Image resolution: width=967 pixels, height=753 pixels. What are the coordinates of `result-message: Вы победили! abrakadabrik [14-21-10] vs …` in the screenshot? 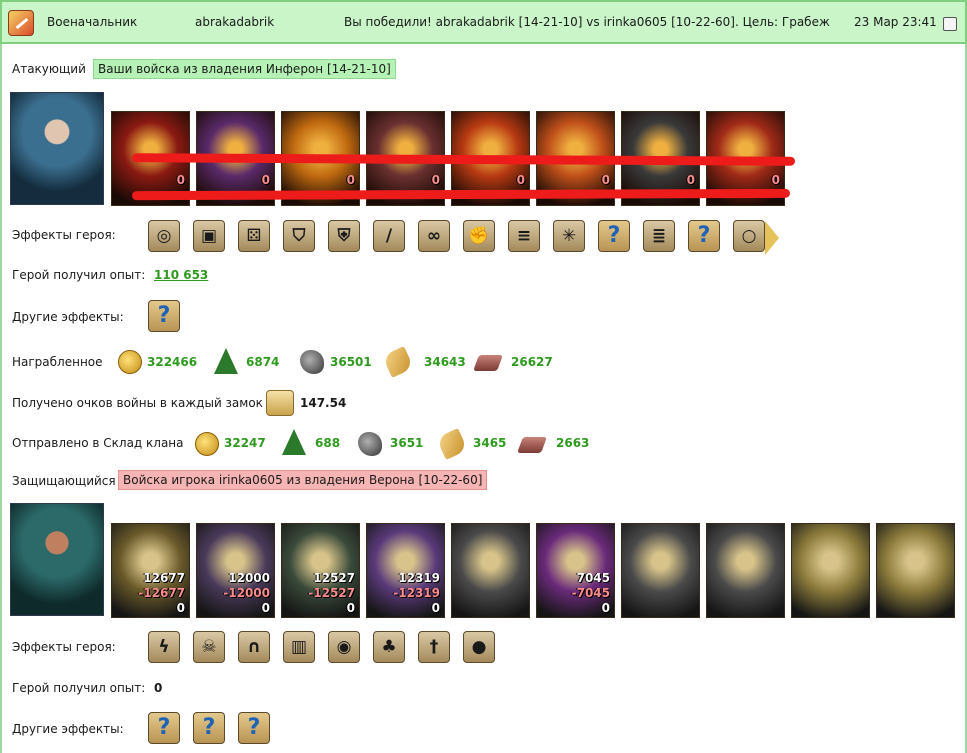 It's located at (587, 22).